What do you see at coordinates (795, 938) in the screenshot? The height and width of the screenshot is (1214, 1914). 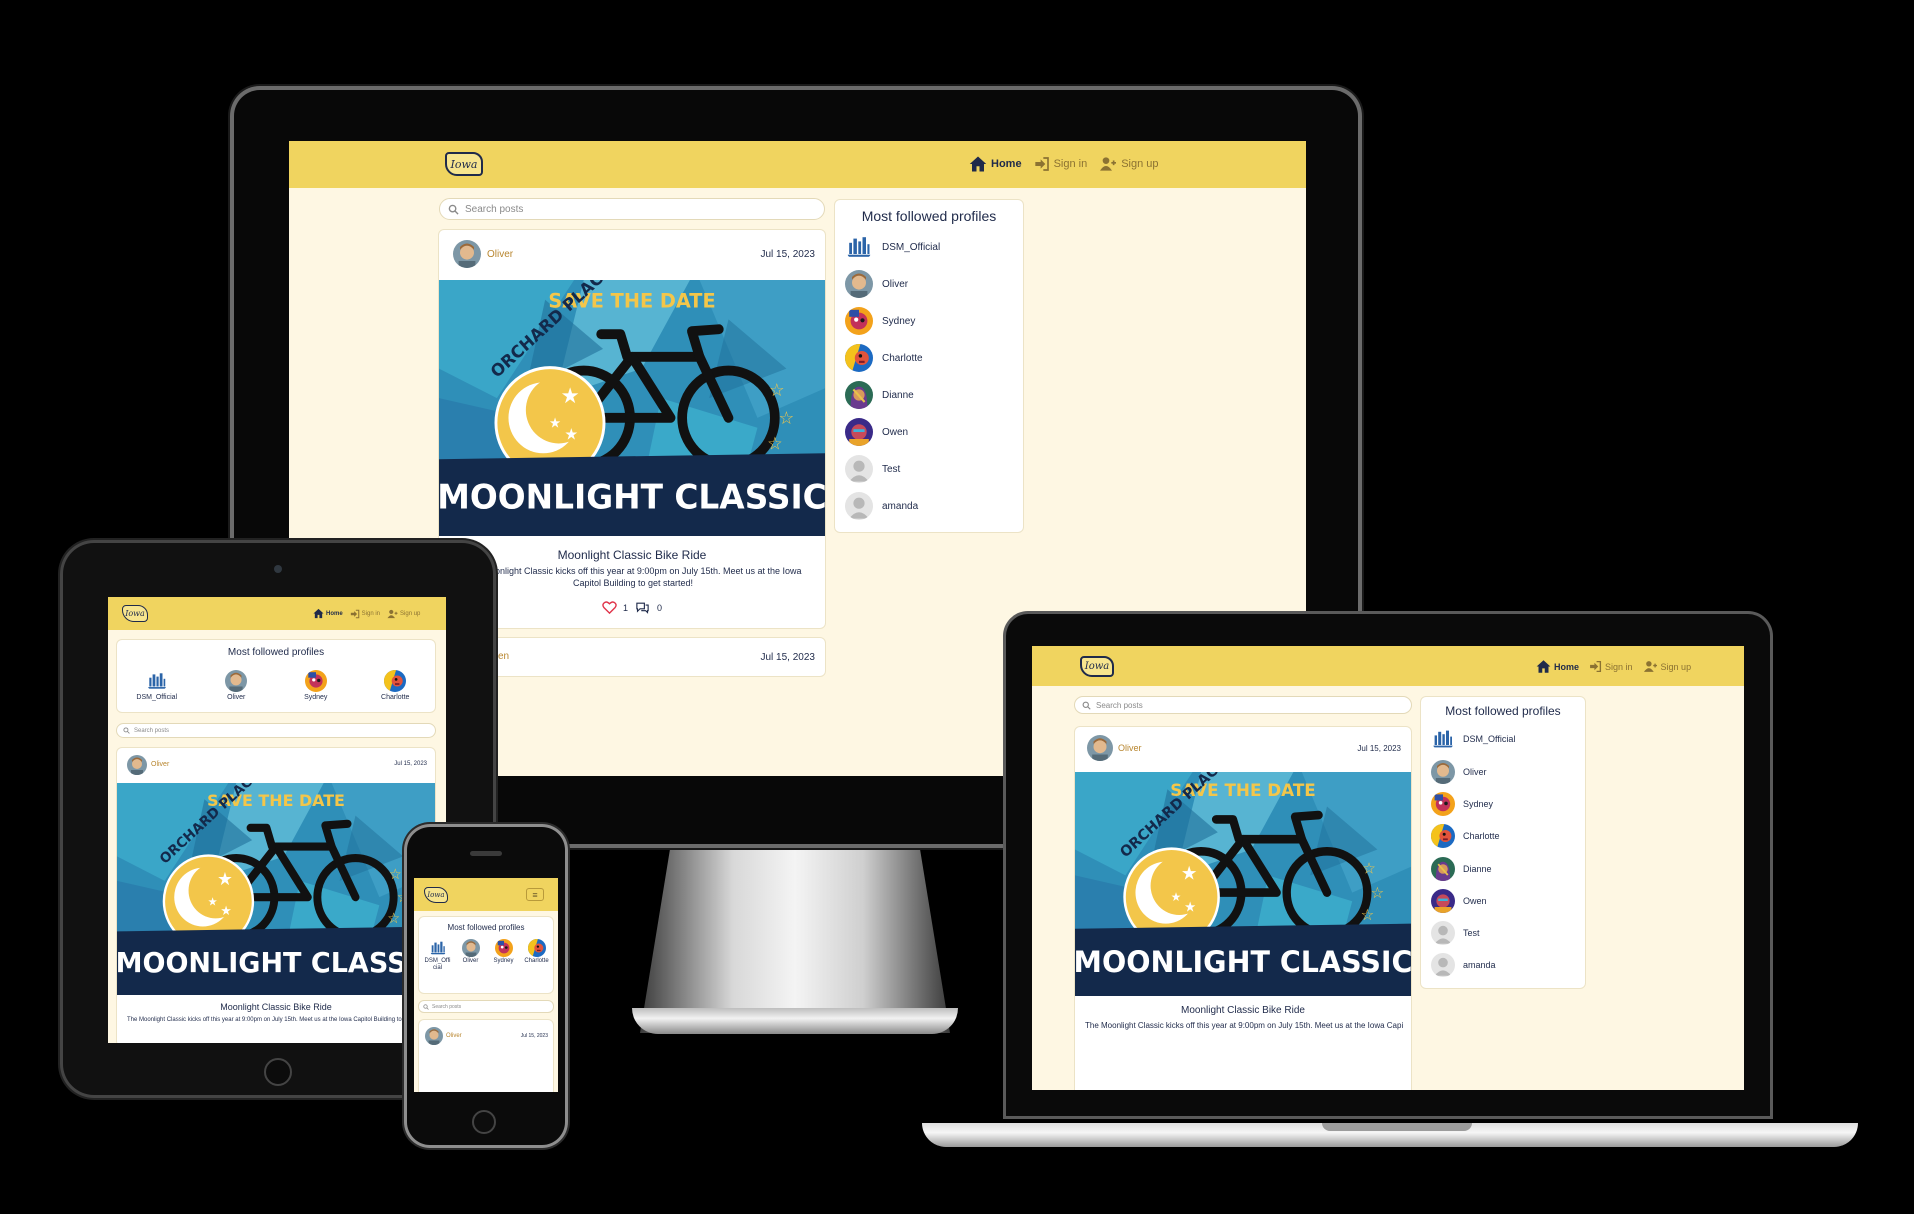 I see `monitor-stand-neck` at bounding box center [795, 938].